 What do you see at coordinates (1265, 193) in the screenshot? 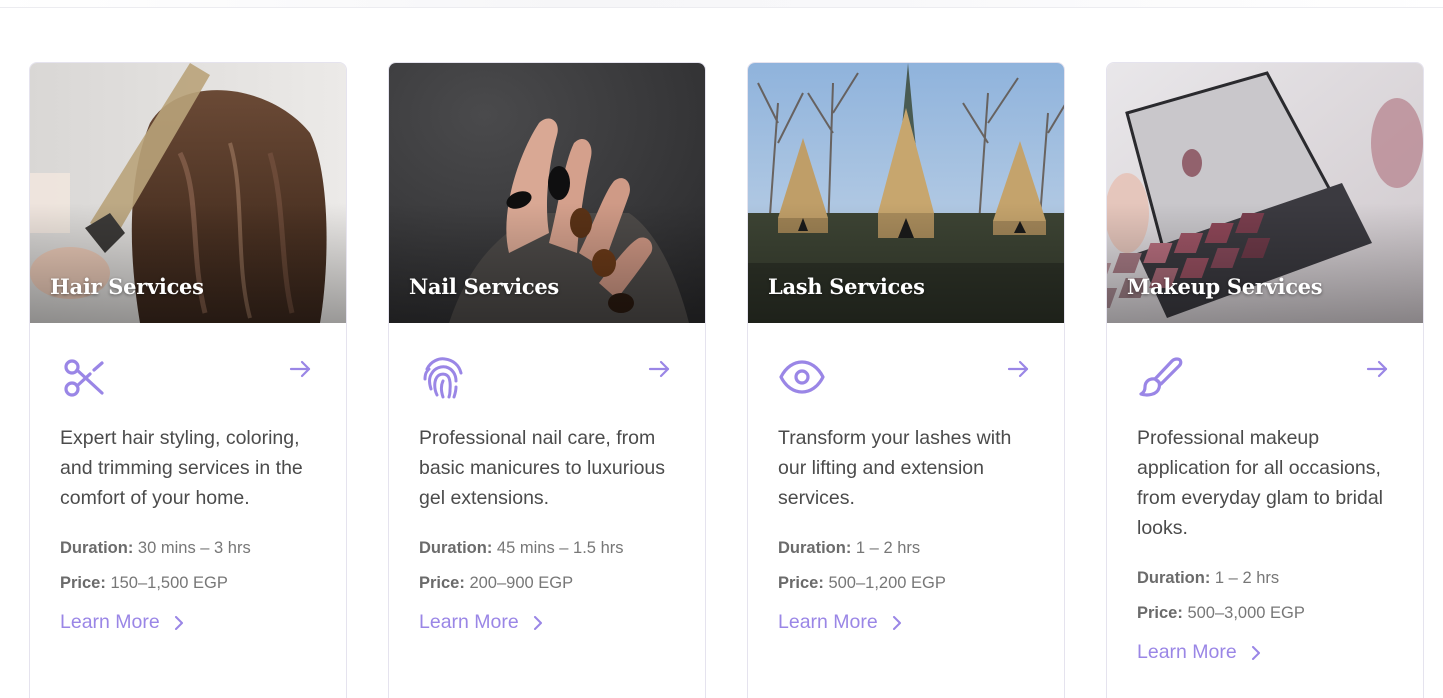
I see `makeup-services-photo: Makeup Services` at bounding box center [1265, 193].